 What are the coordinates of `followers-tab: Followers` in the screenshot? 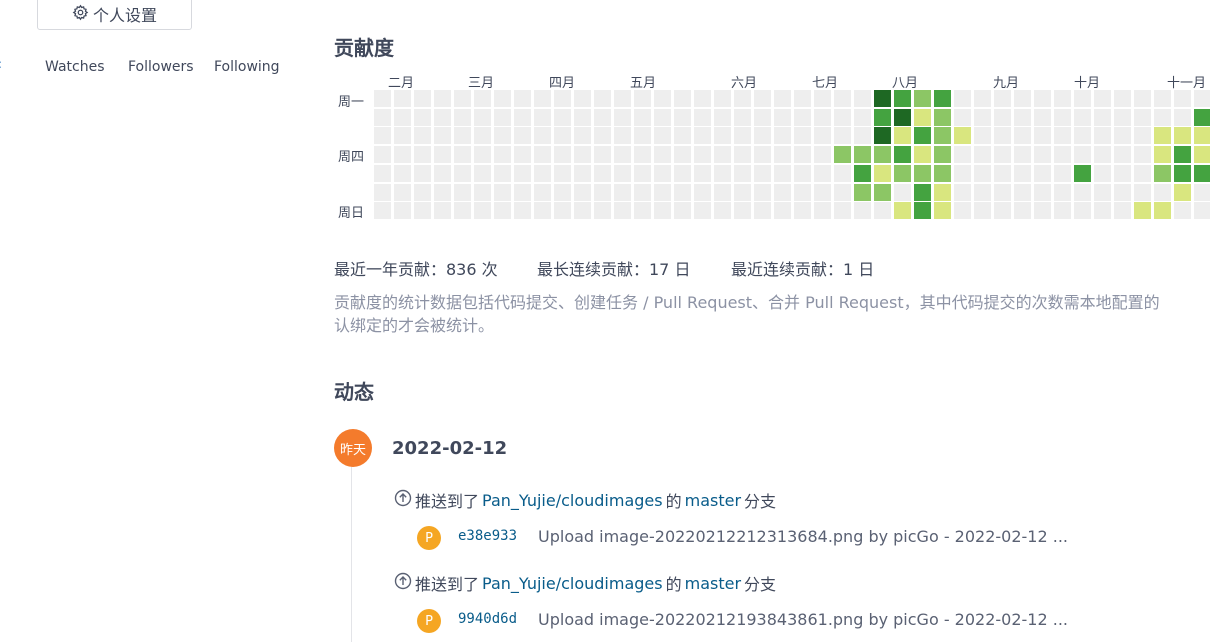 It's located at (161, 67).